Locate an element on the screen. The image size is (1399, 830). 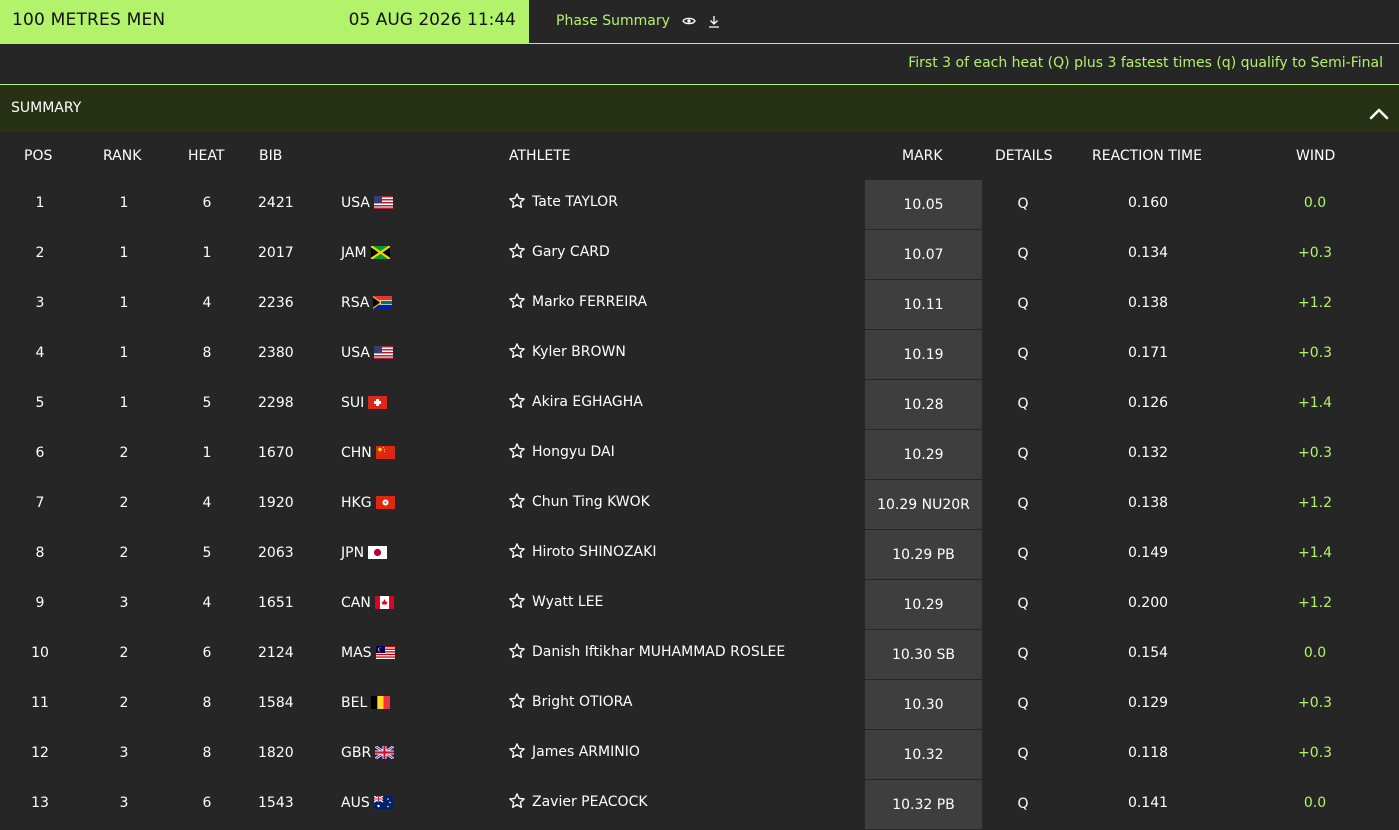
country-code: HKG is located at coordinates (356, 503).